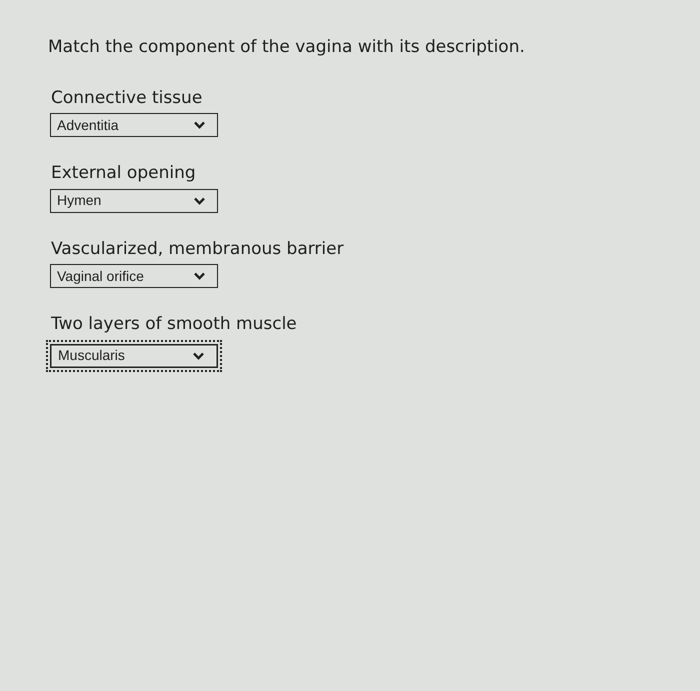 This screenshot has width=700, height=691. I want to click on question-text: Match the component of the vagina with its description., so click(287, 47).